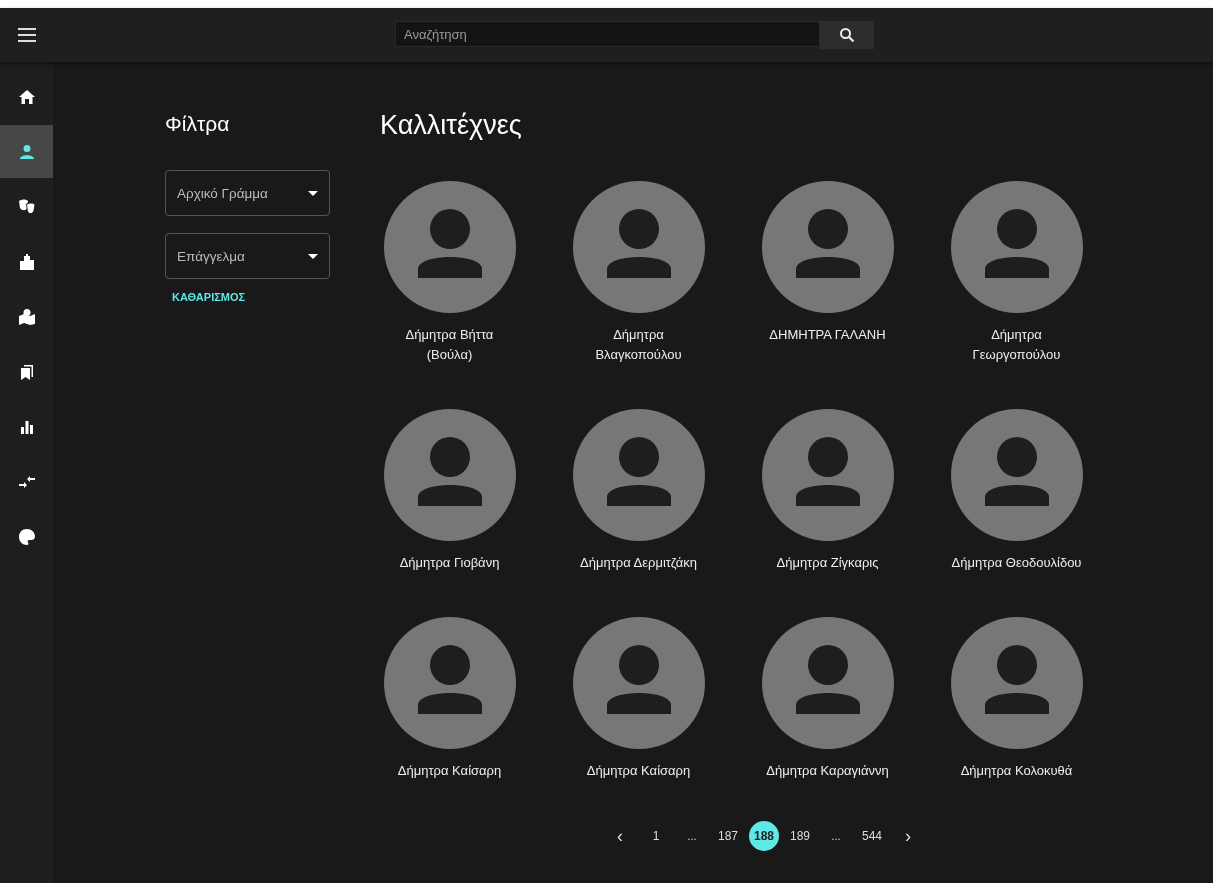  I want to click on dropdown: Επάγγελμα, so click(247, 256).